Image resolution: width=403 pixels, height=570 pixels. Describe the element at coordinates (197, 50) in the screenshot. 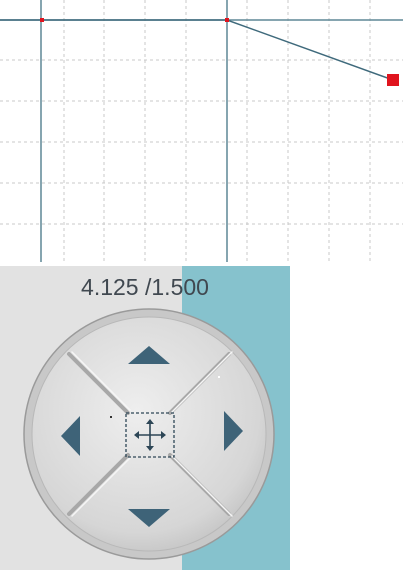

I see `trace-line` at that location.